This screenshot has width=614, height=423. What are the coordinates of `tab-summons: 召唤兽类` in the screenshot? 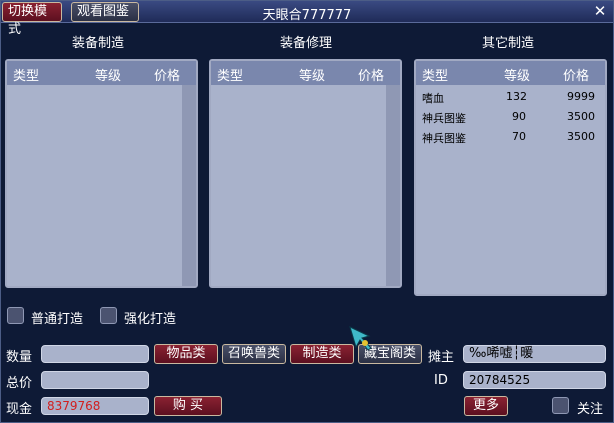 It's located at (254, 354).